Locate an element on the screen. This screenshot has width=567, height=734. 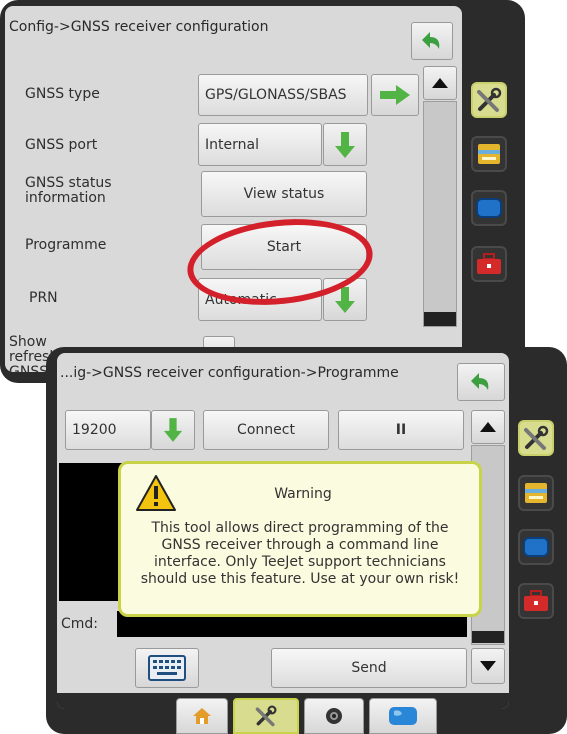
gnss-port-label: GNSS port is located at coordinates (61, 145).